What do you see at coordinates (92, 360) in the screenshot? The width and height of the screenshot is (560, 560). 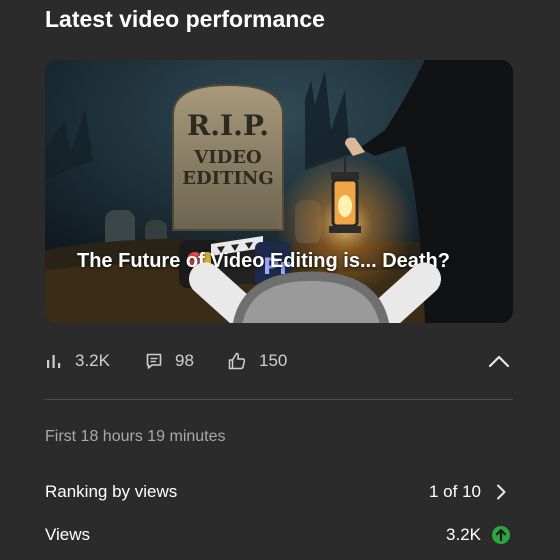 I see `views-count: 3.2K` at bounding box center [92, 360].